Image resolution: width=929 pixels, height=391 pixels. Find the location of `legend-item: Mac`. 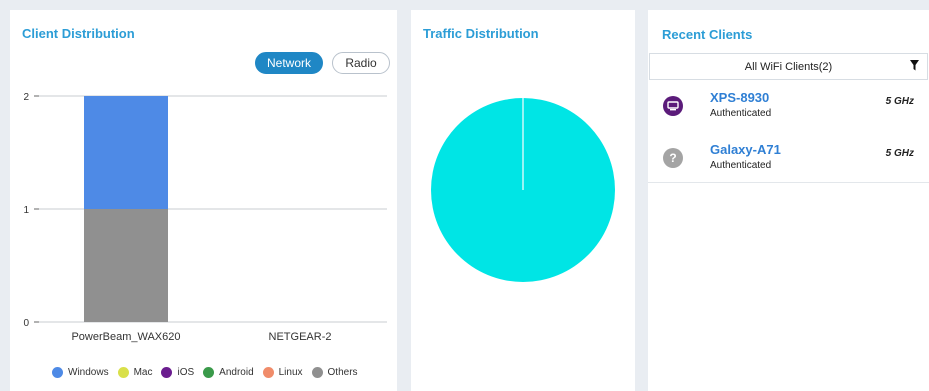

legend-item: Mac is located at coordinates (135, 372).